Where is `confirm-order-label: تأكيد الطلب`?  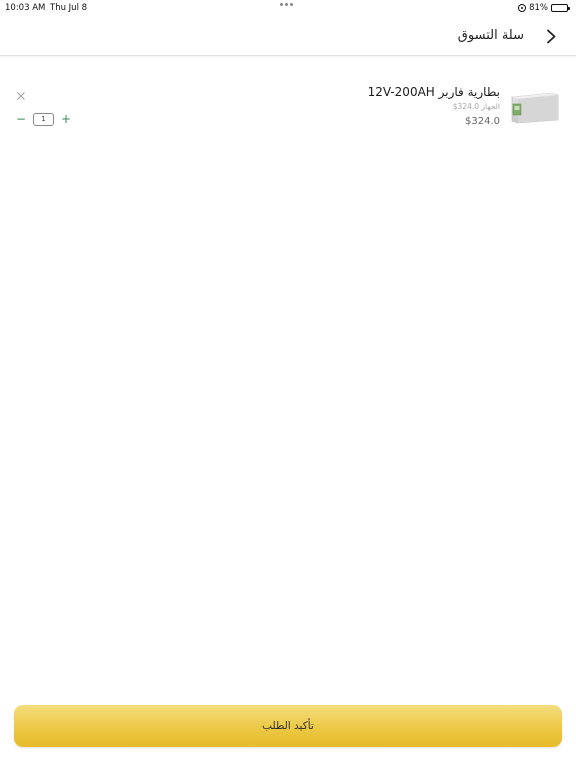 confirm-order-label: تأكيد الطلب is located at coordinates (288, 726).